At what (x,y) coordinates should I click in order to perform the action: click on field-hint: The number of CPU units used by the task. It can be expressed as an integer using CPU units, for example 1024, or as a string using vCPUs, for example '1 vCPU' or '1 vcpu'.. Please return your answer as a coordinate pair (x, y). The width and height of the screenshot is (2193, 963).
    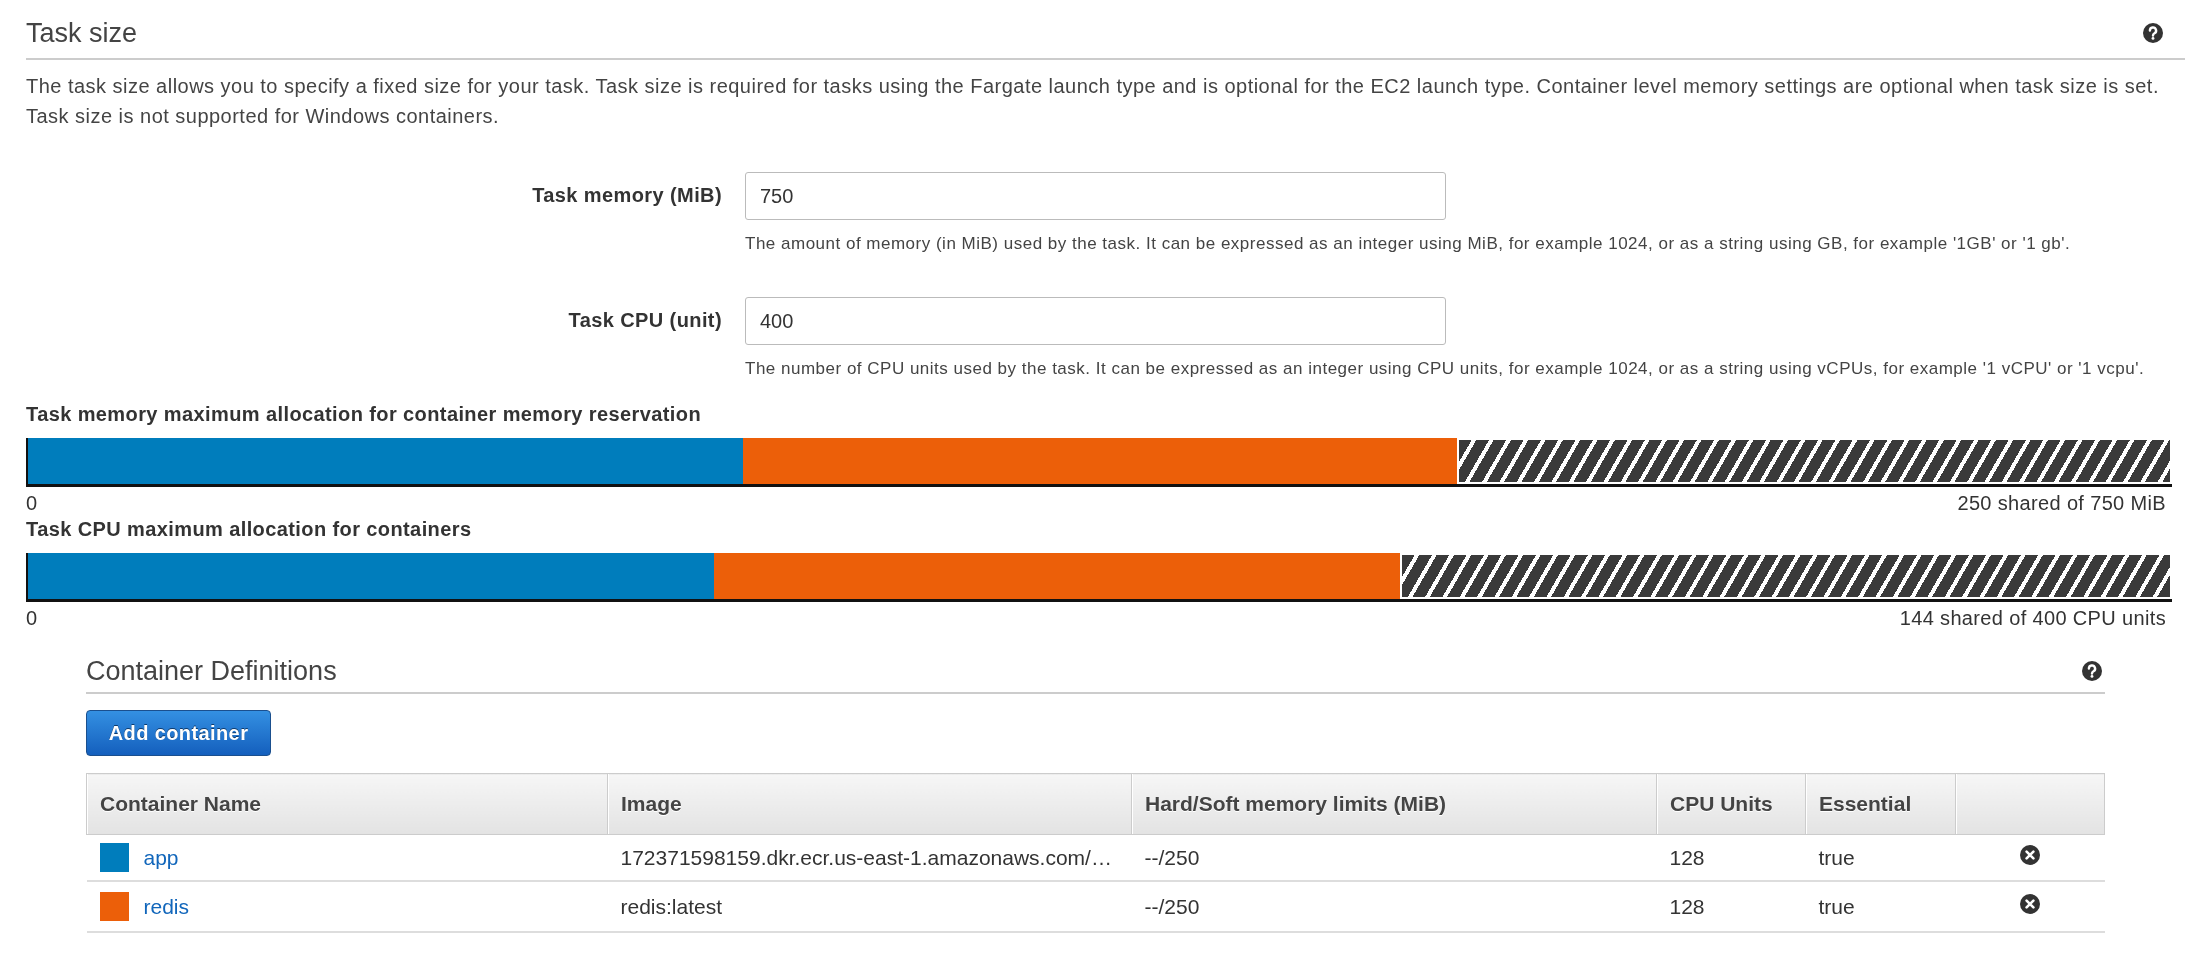
    Looking at the image, I should click on (1445, 369).